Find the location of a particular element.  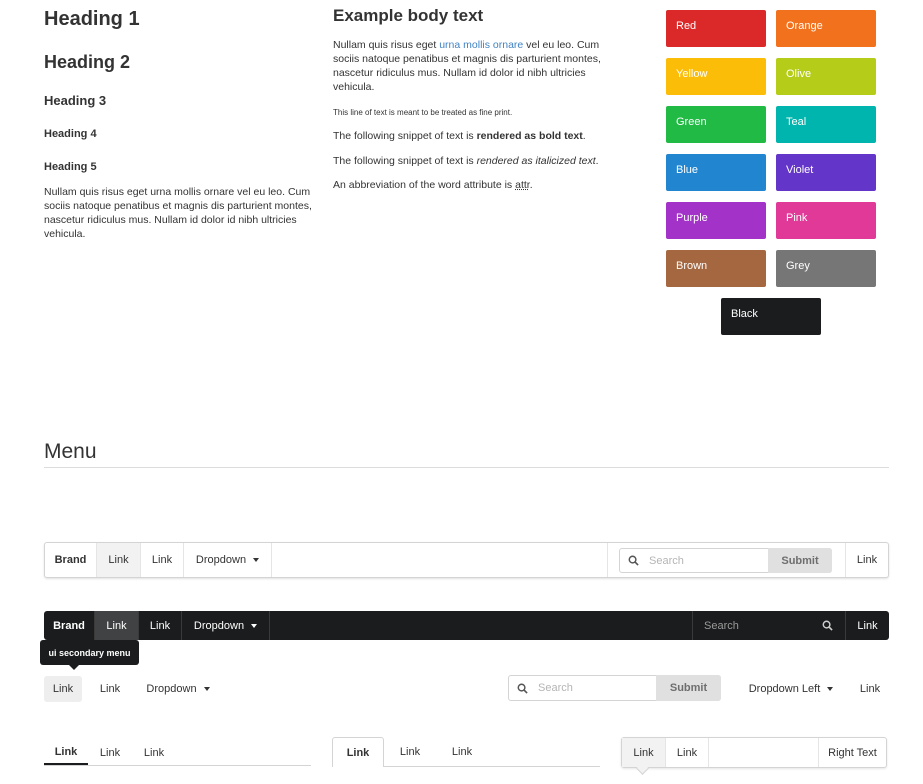

bold-line-suffix: . is located at coordinates (584, 136).